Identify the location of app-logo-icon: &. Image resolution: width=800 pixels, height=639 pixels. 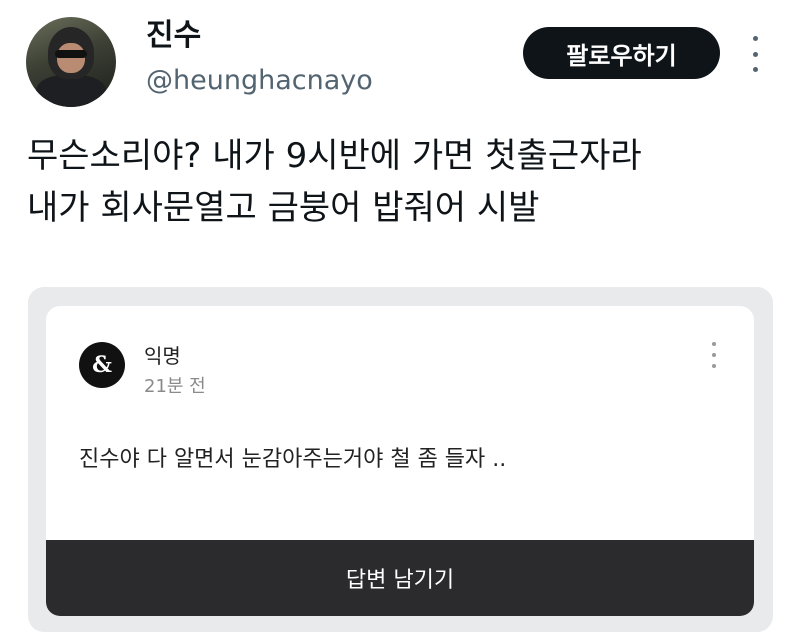
(102, 365).